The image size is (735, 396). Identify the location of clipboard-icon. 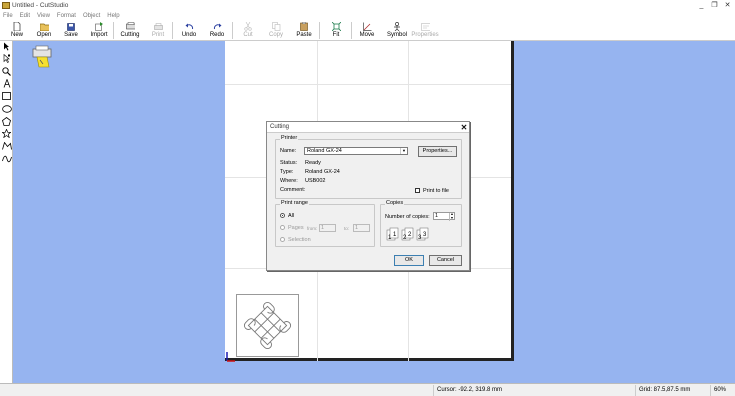
(304, 26).